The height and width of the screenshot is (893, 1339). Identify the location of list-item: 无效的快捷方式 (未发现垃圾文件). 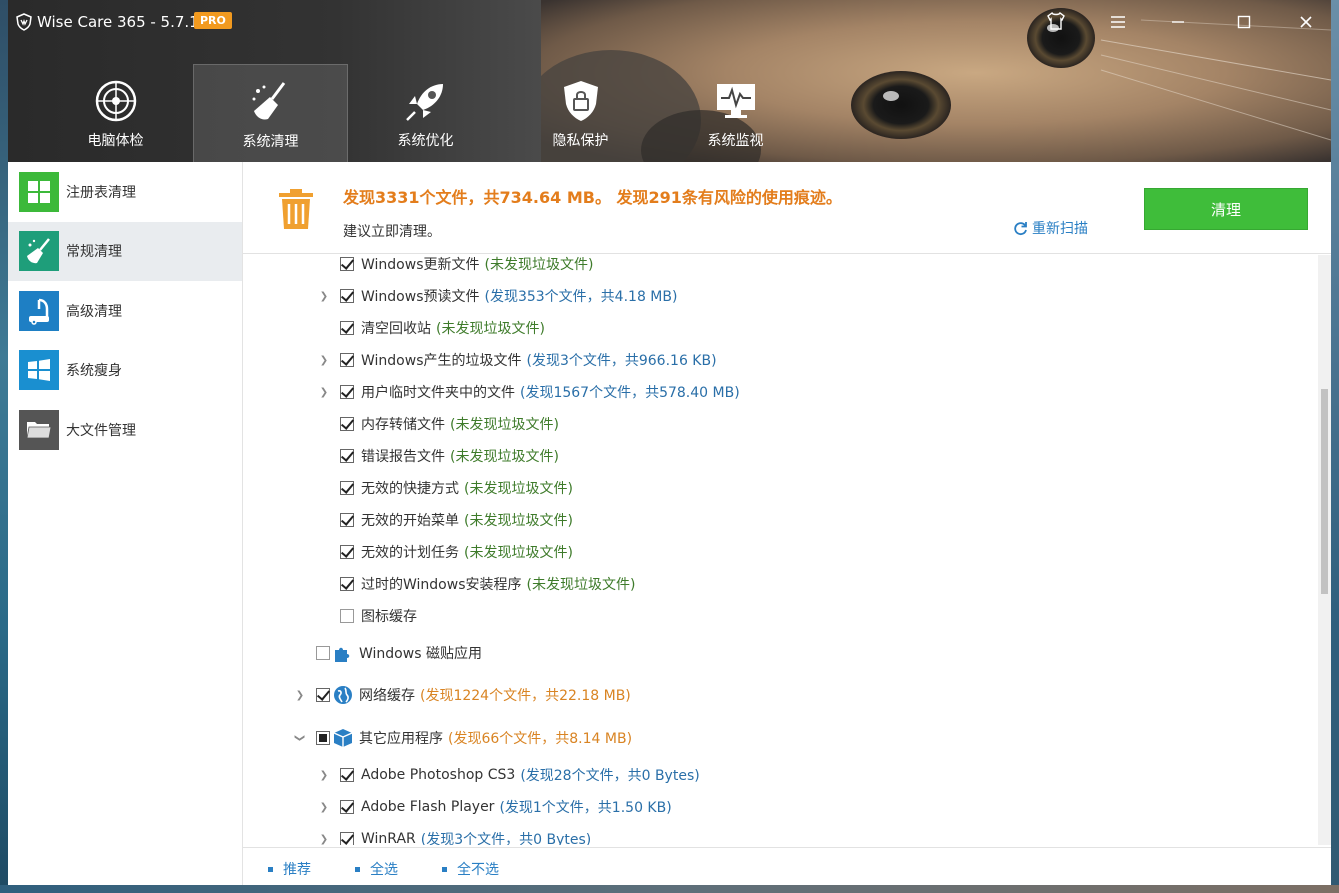
(445, 488).